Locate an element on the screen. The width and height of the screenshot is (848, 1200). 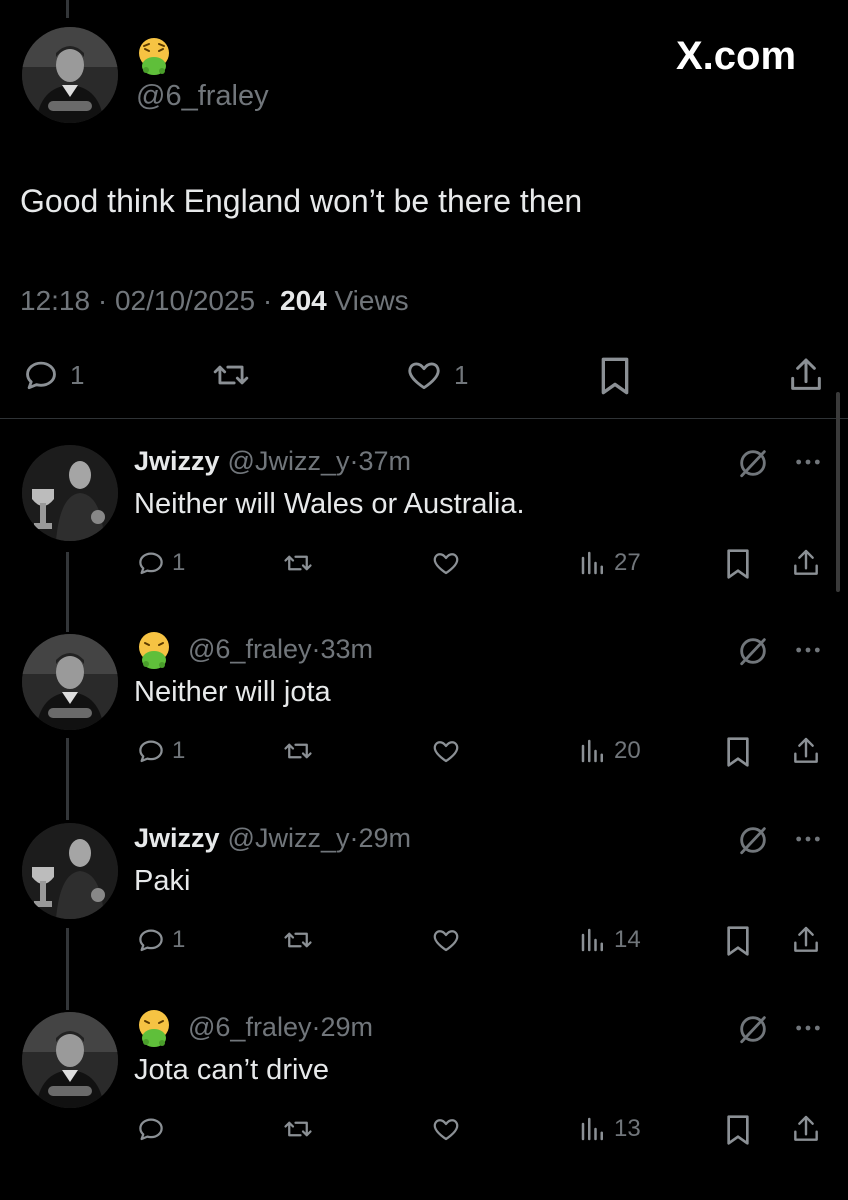
reply-age: 33m is located at coordinates (346, 649).